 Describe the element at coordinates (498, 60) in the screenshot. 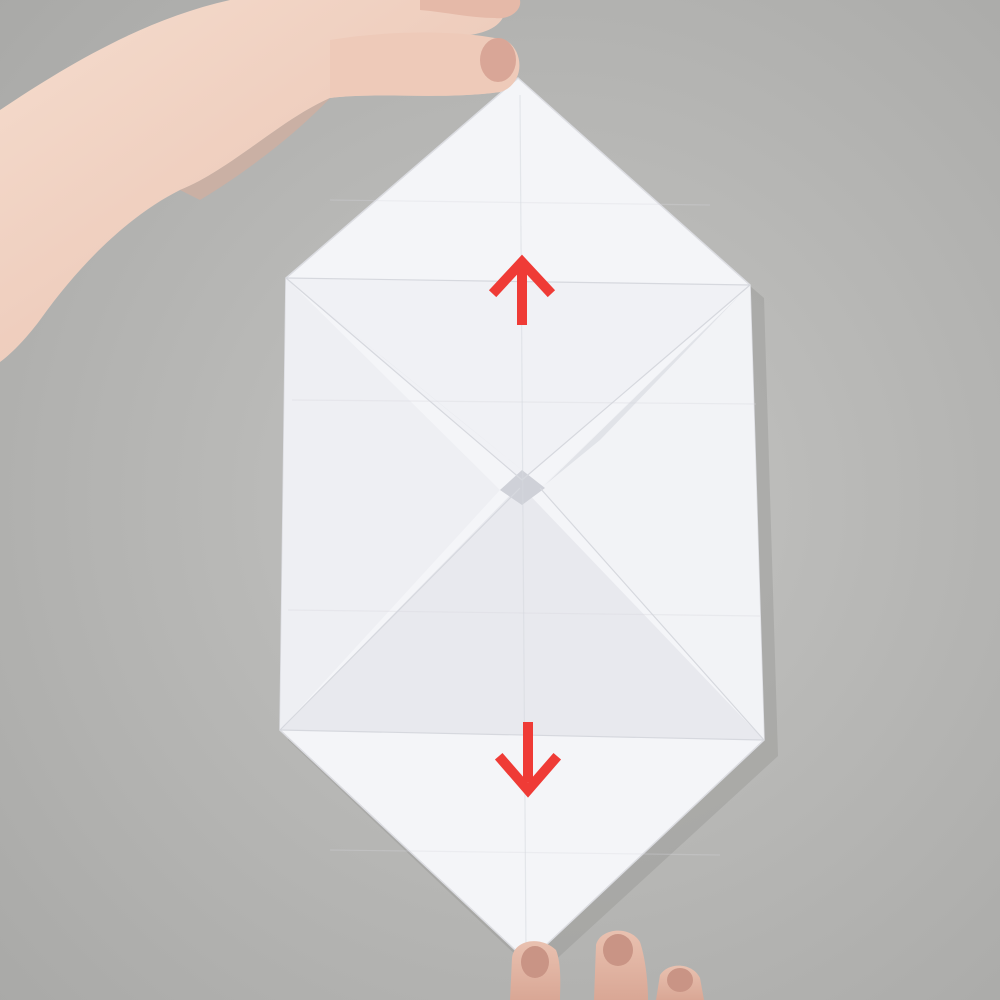

I see `thumbnail` at that location.